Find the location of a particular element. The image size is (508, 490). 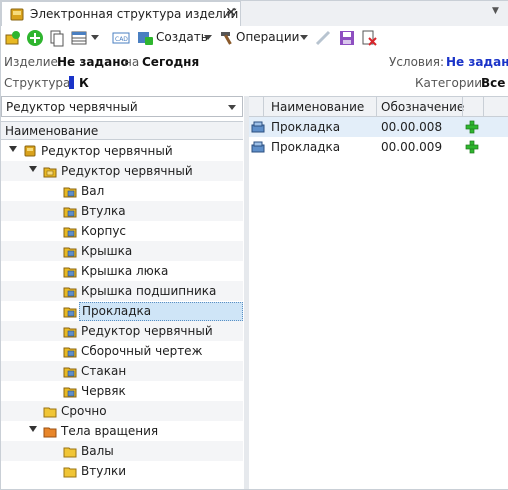

structure-root-select-value: Редуктор червячный is located at coordinates (72, 107).